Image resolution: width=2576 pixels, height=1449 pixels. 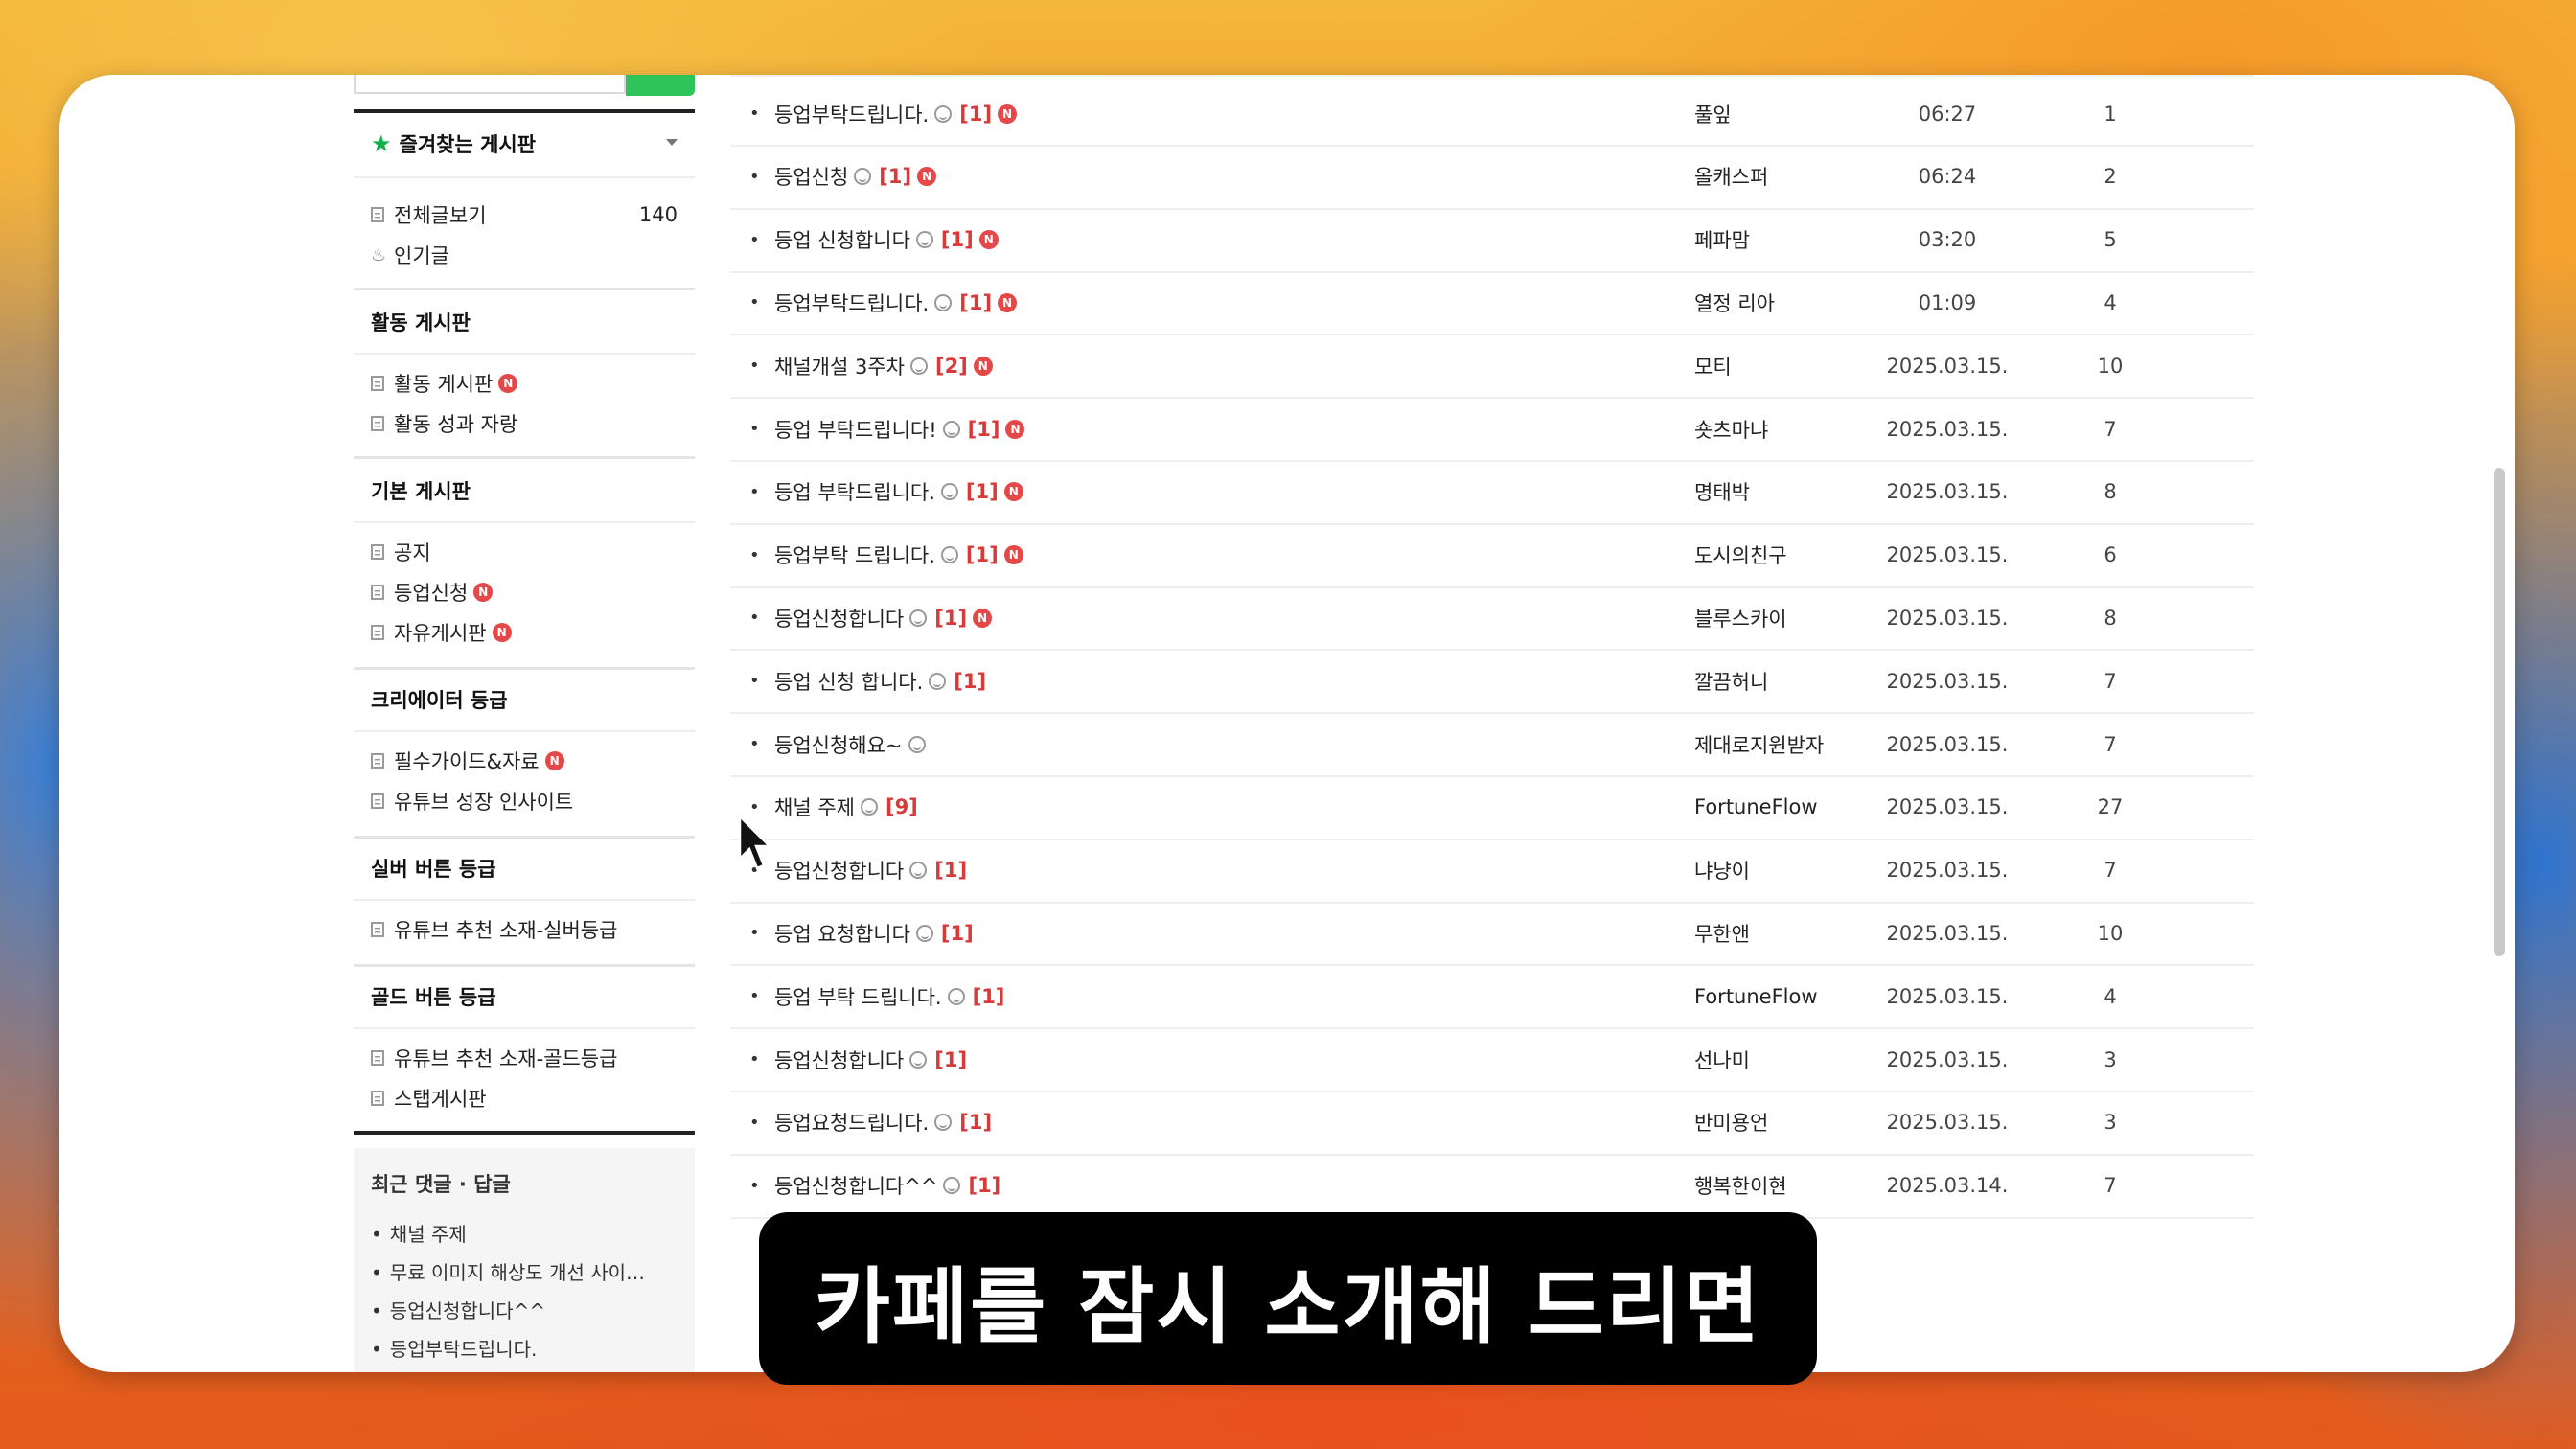 What do you see at coordinates (1492, 178) in the screenshot?
I see `table-row: • 등업신청 [1] N 올캐스퍼 06:24 2` at bounding box center [1492, 178].